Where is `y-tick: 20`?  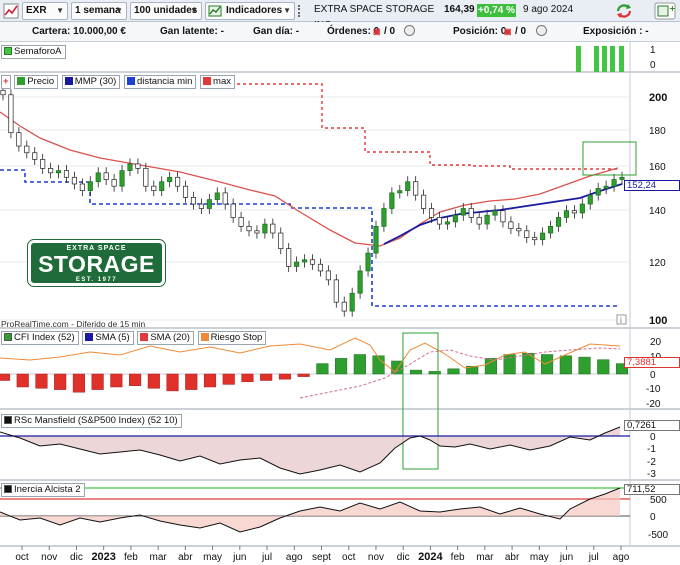 y-tick: 20 is located at coordinates (656, 342).